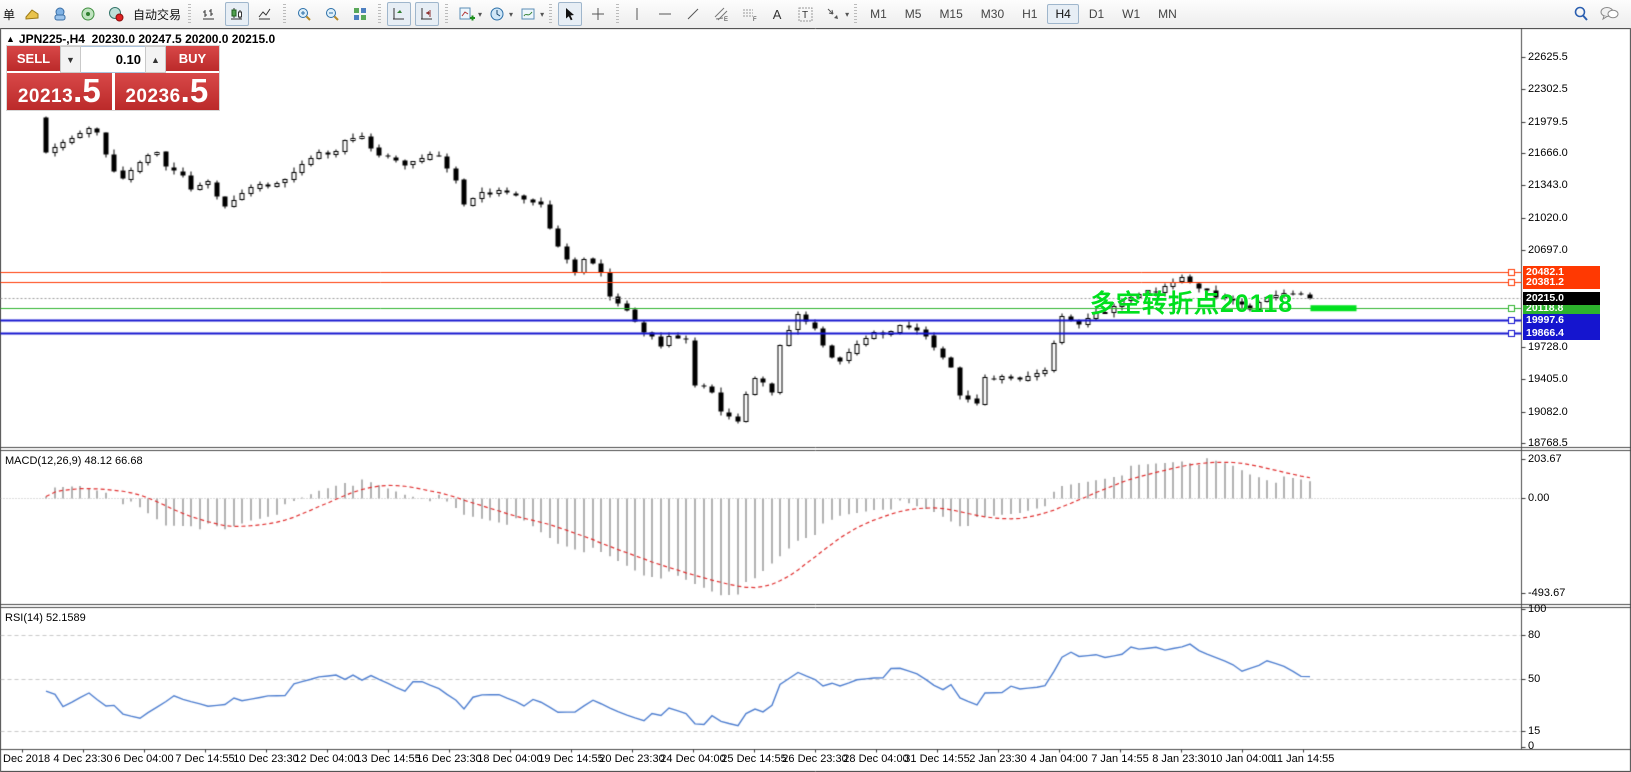 The image size is (1631, 772). Describe the element at coordinates (511, 14) in the screenshot. I see `periods-dropdown-icon: ▾` at that location.